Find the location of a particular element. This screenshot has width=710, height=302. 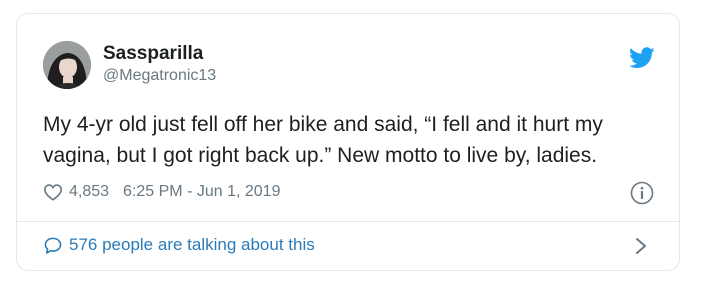

tweet-timestamp: 6:25 PM - Jun 1, 2019 is located at coordinates (201, 192).